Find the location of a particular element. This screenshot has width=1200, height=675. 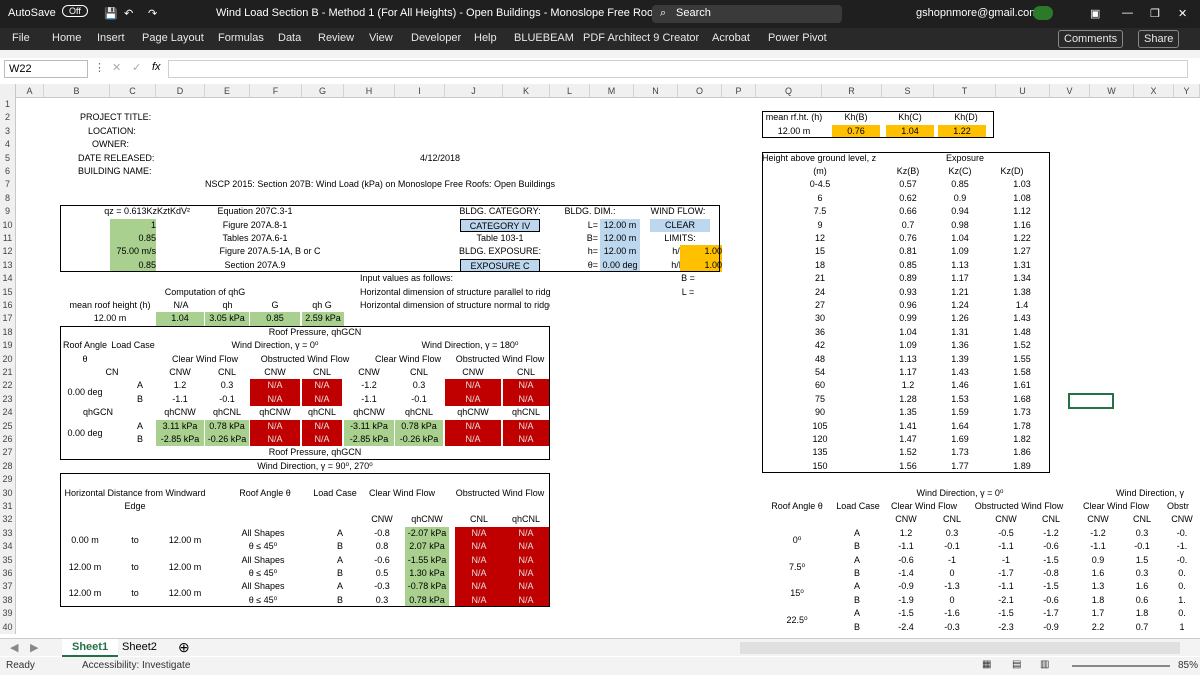

column-header: U is located at coordinates (1023, 91).